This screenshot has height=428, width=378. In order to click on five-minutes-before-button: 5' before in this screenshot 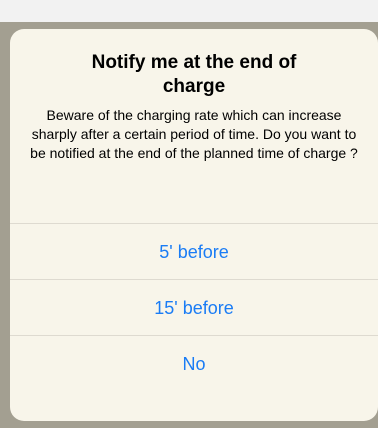, I will do `click(194, 251)`.